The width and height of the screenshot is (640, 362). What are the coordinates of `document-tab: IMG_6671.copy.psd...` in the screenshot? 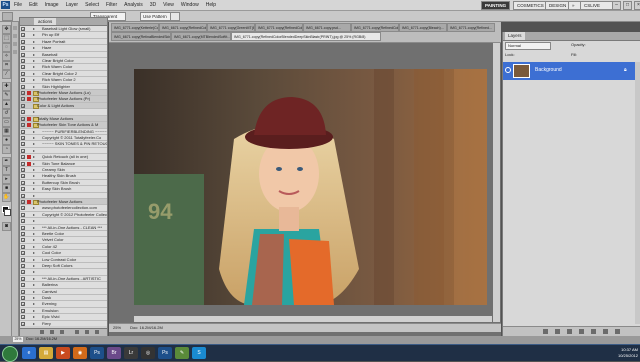 It's located at (327, 27).